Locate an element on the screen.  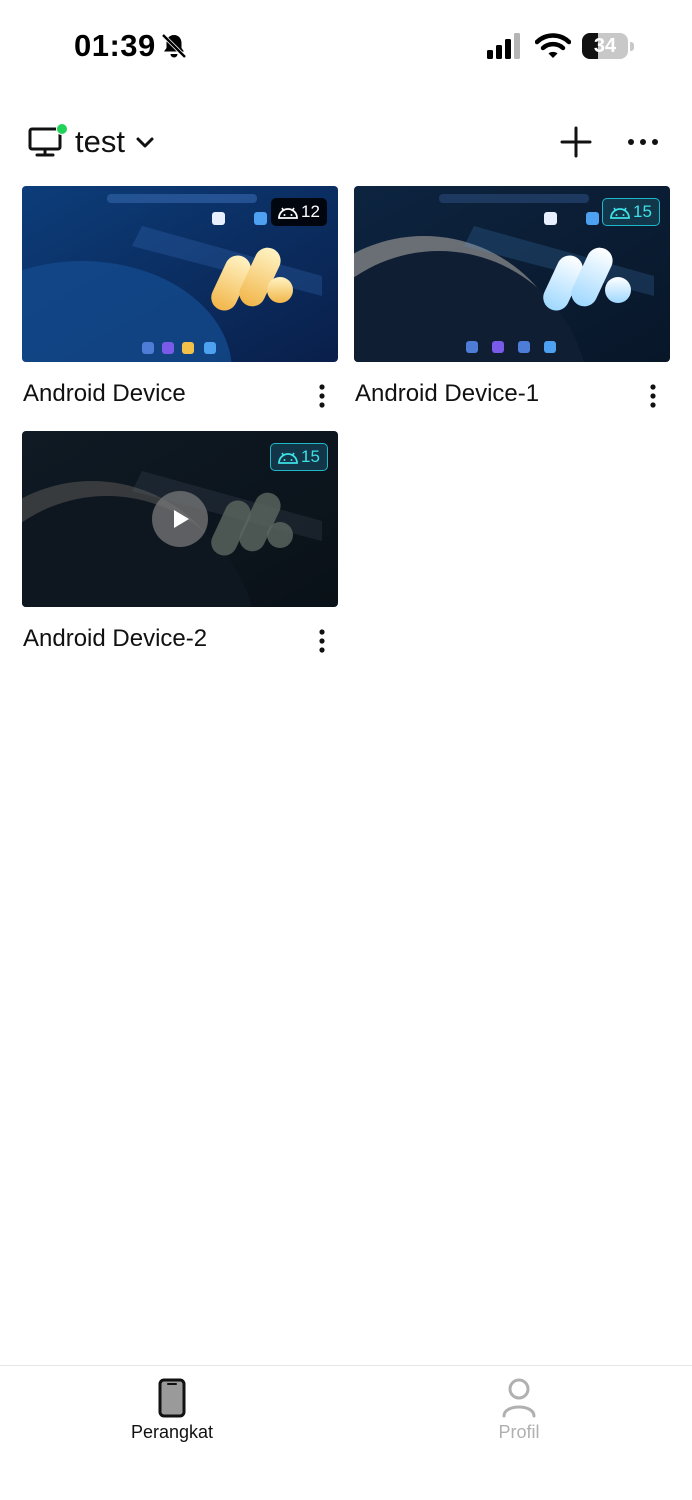
wifi-icon is located at coordinates (553, 45).